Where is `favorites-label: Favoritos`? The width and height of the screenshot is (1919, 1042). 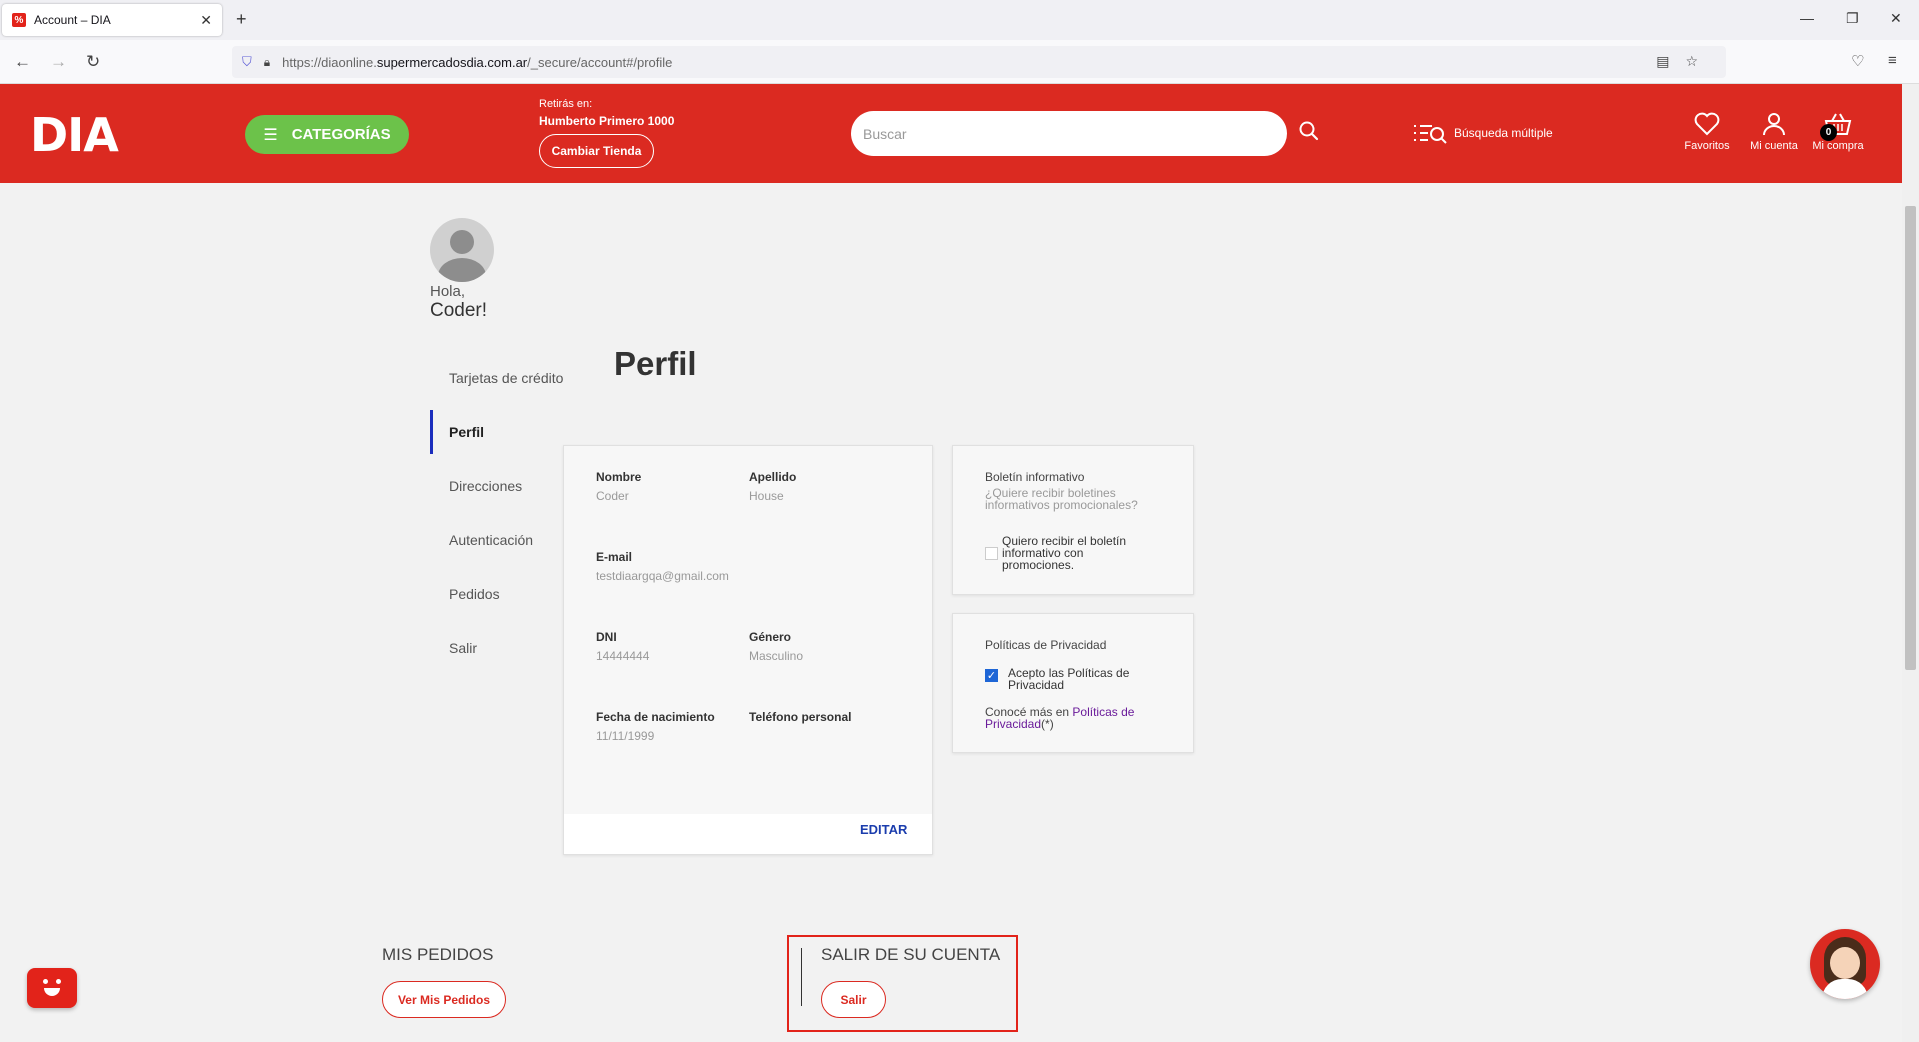
favorites-label: Favoritos is located at coordinates (1707, 146).